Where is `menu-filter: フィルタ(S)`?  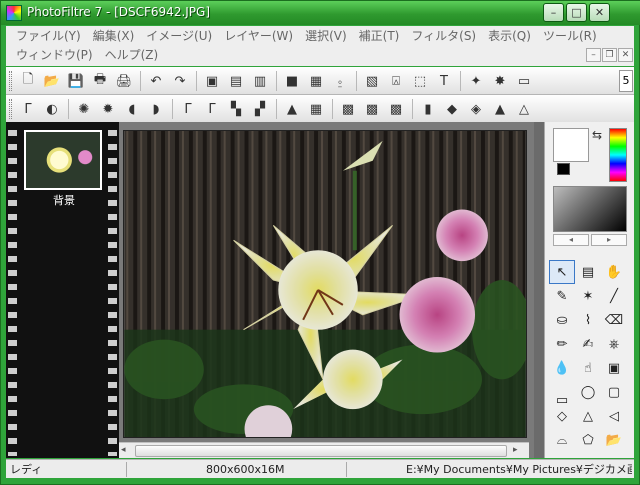
menu-filter: フィルタ(S) is located at coordinates (443, 36).